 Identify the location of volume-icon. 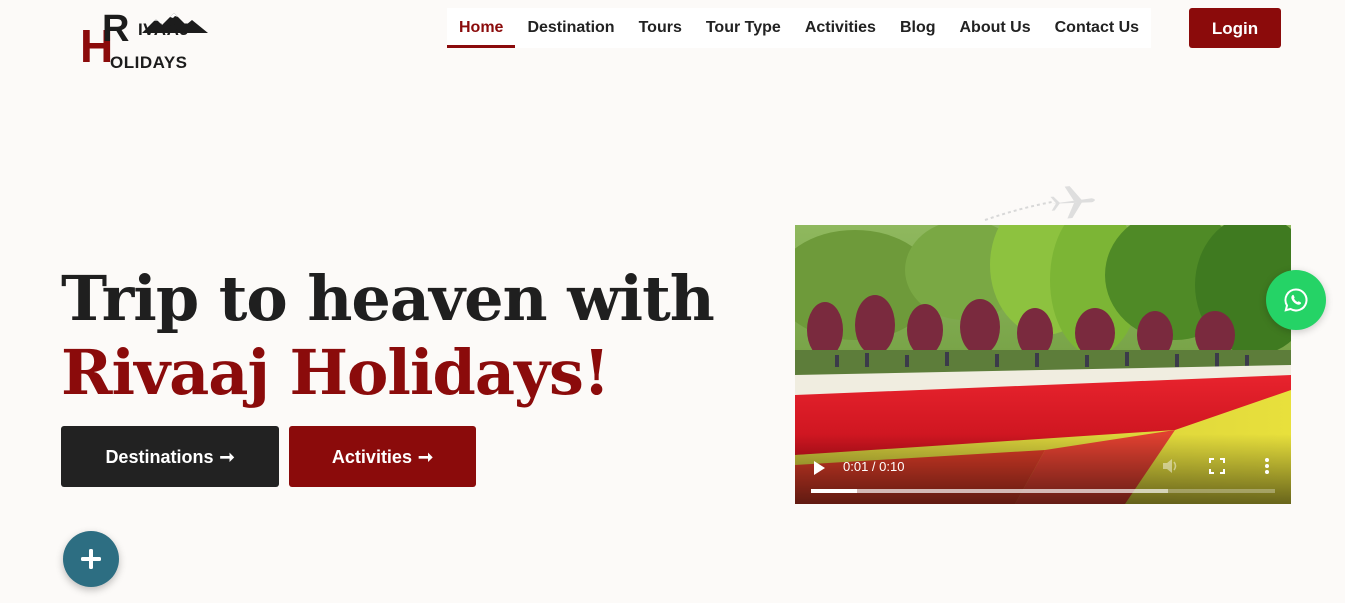
(1171, 466).